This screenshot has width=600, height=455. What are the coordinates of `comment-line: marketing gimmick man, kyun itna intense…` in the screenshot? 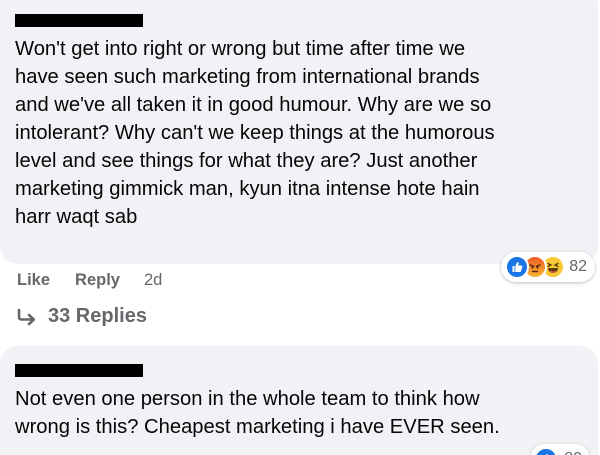 It's located at (247, 189).